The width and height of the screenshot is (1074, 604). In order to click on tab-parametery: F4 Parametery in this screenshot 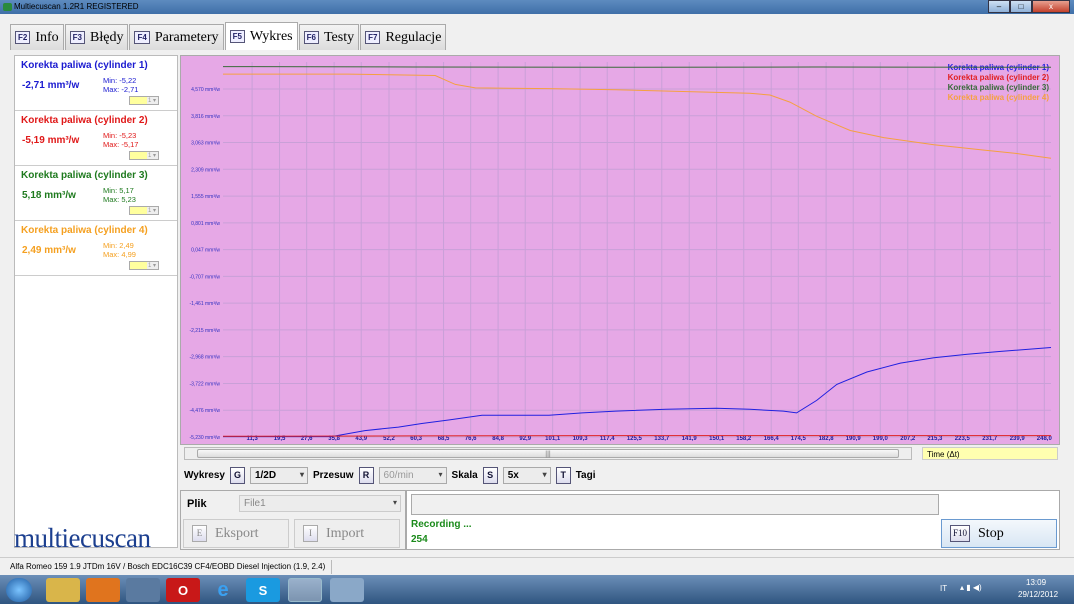, I will do `click(176, 37)`.